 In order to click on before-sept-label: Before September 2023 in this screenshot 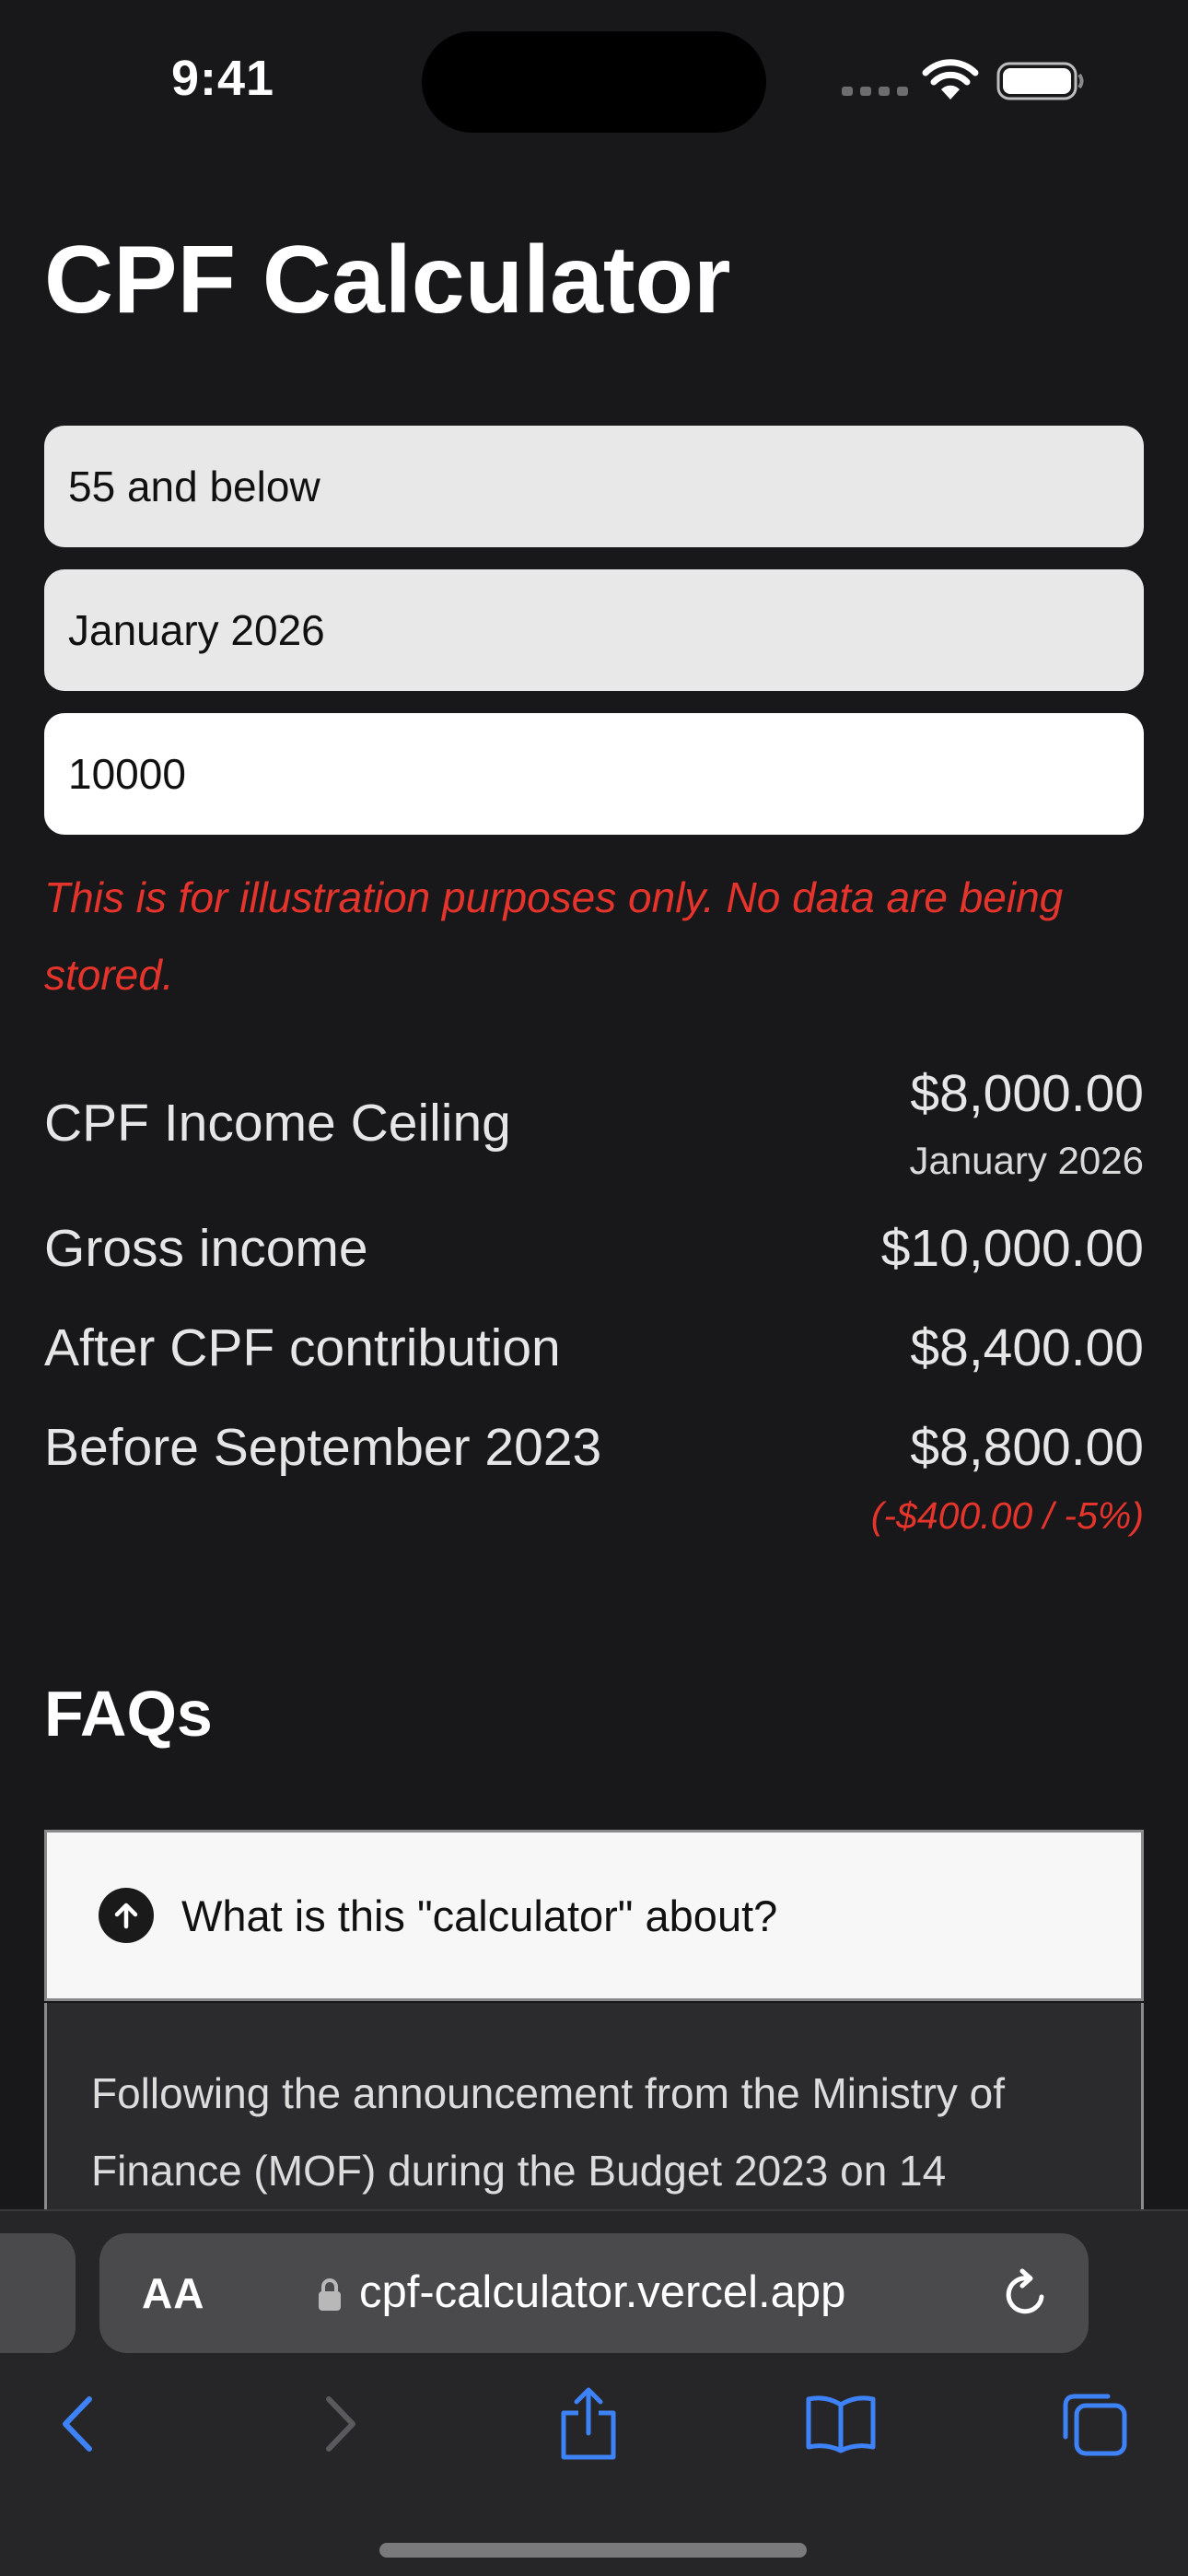, I will do `click(323, 1447)`.